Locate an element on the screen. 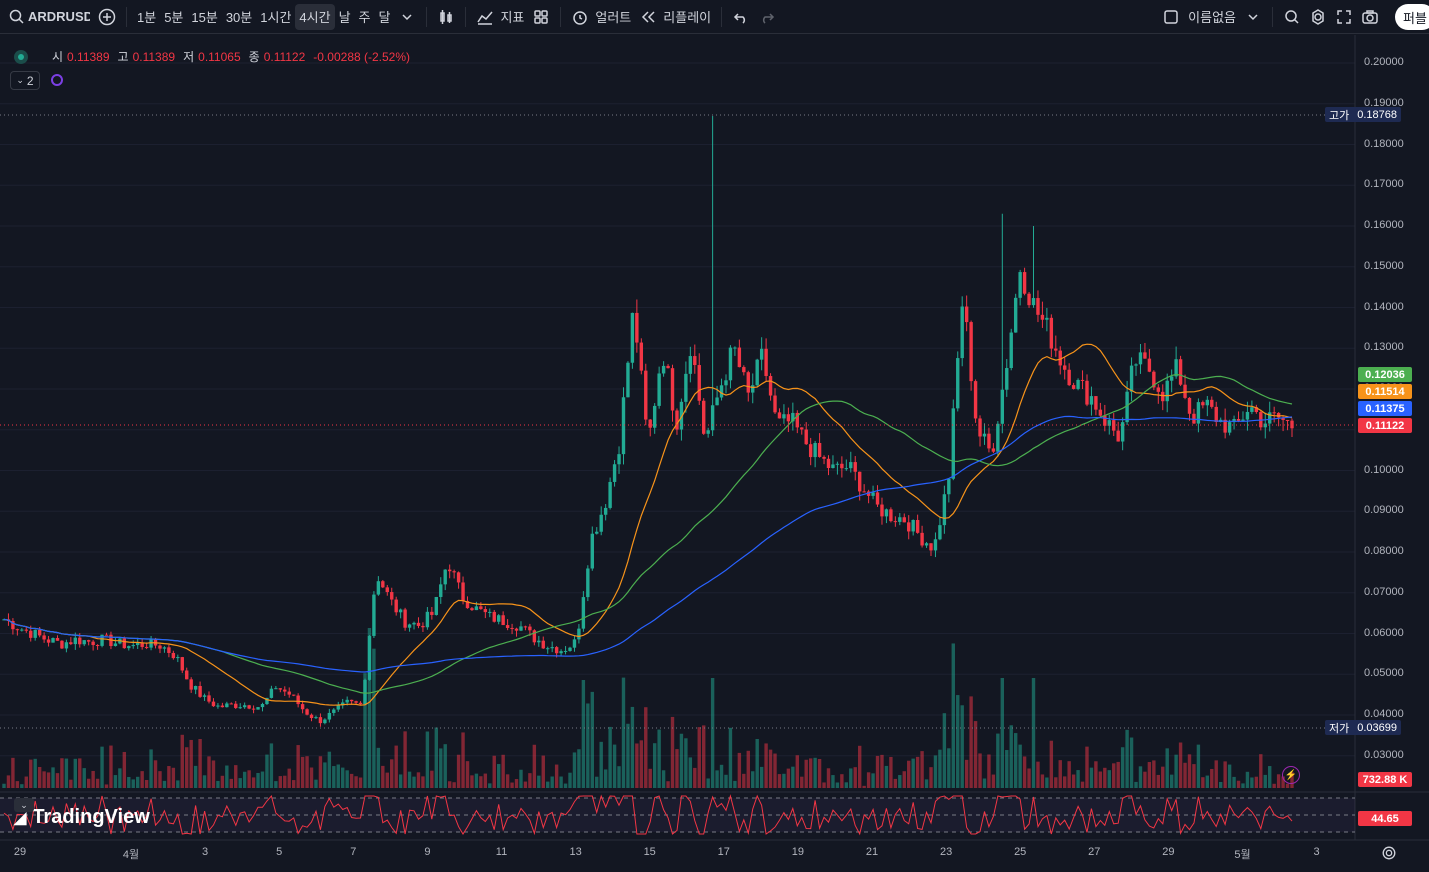 The width and height of the screenshot is (1429, 872). gear-icon is located at coordinates (1390, 854).